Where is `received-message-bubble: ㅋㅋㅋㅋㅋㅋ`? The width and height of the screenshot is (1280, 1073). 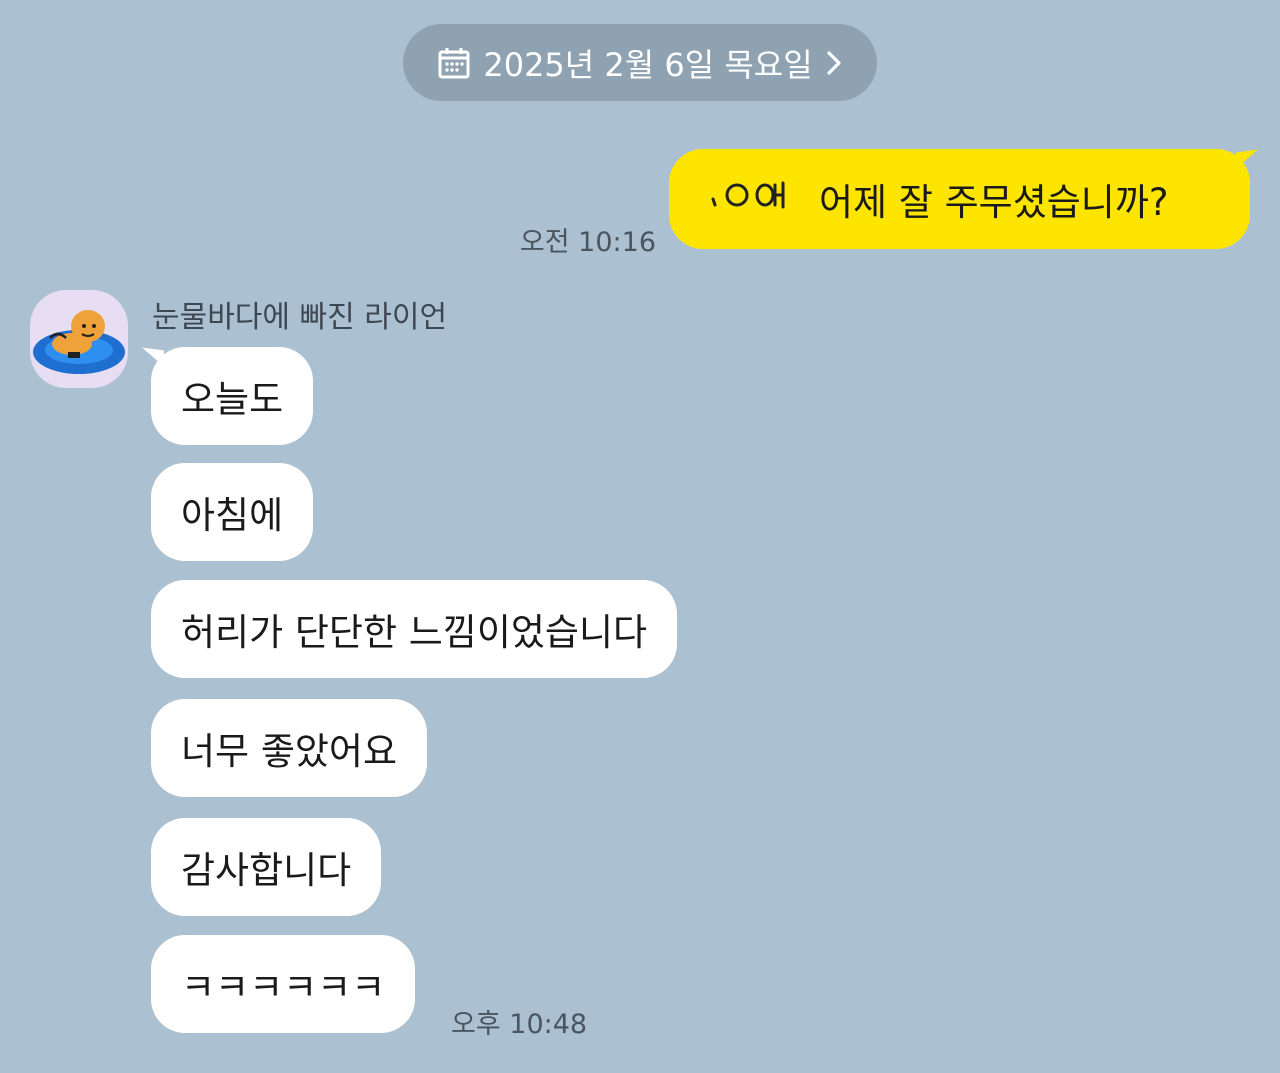
received-message-bubble: ㅋㅋㅋㅋㅋㅋ is located at coordinates (283, 984).